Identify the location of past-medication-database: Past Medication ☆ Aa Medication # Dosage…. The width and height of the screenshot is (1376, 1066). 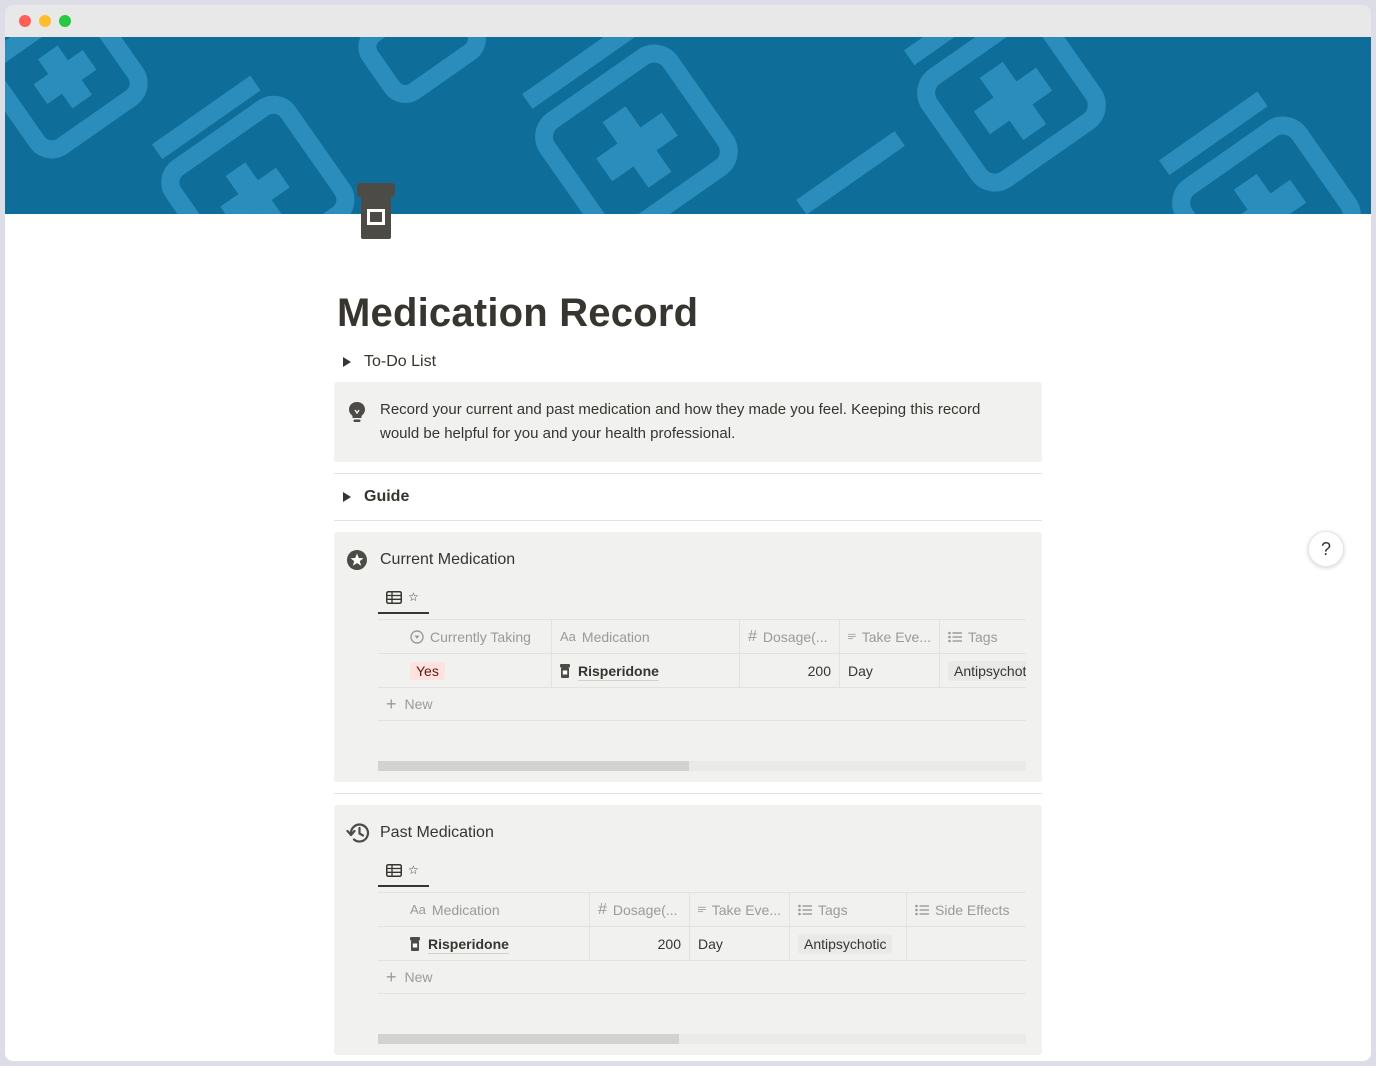
(688, 930).